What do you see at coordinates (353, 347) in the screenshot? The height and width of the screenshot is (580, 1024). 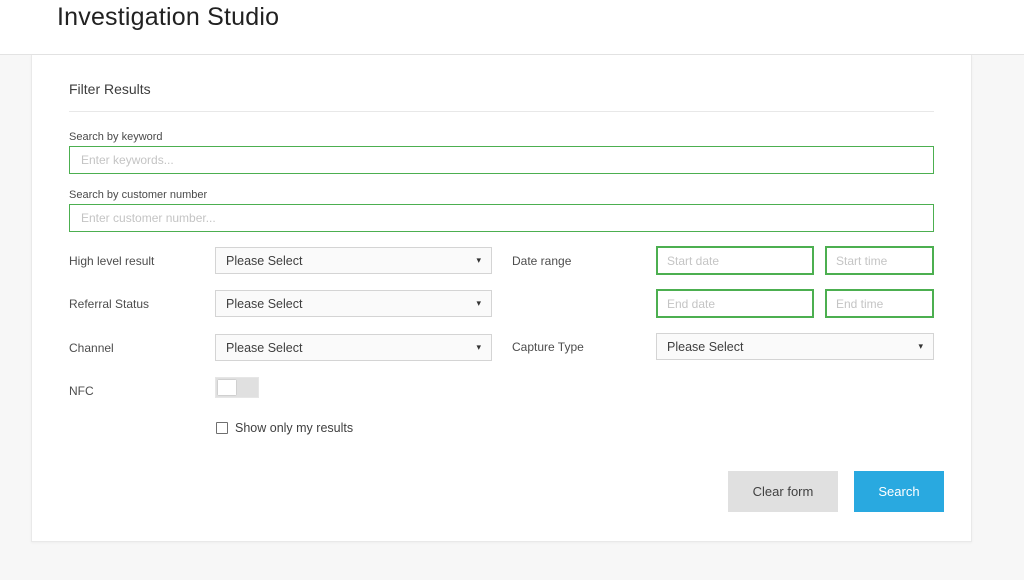 I see `channel-select: Please Select ▾` at bounding box center [353, 347].